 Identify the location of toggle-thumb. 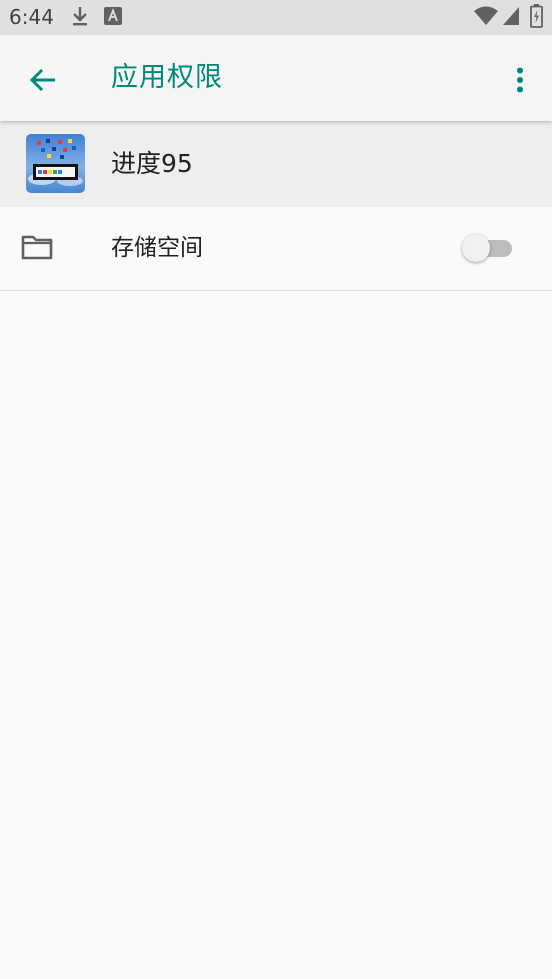
(476, 248).